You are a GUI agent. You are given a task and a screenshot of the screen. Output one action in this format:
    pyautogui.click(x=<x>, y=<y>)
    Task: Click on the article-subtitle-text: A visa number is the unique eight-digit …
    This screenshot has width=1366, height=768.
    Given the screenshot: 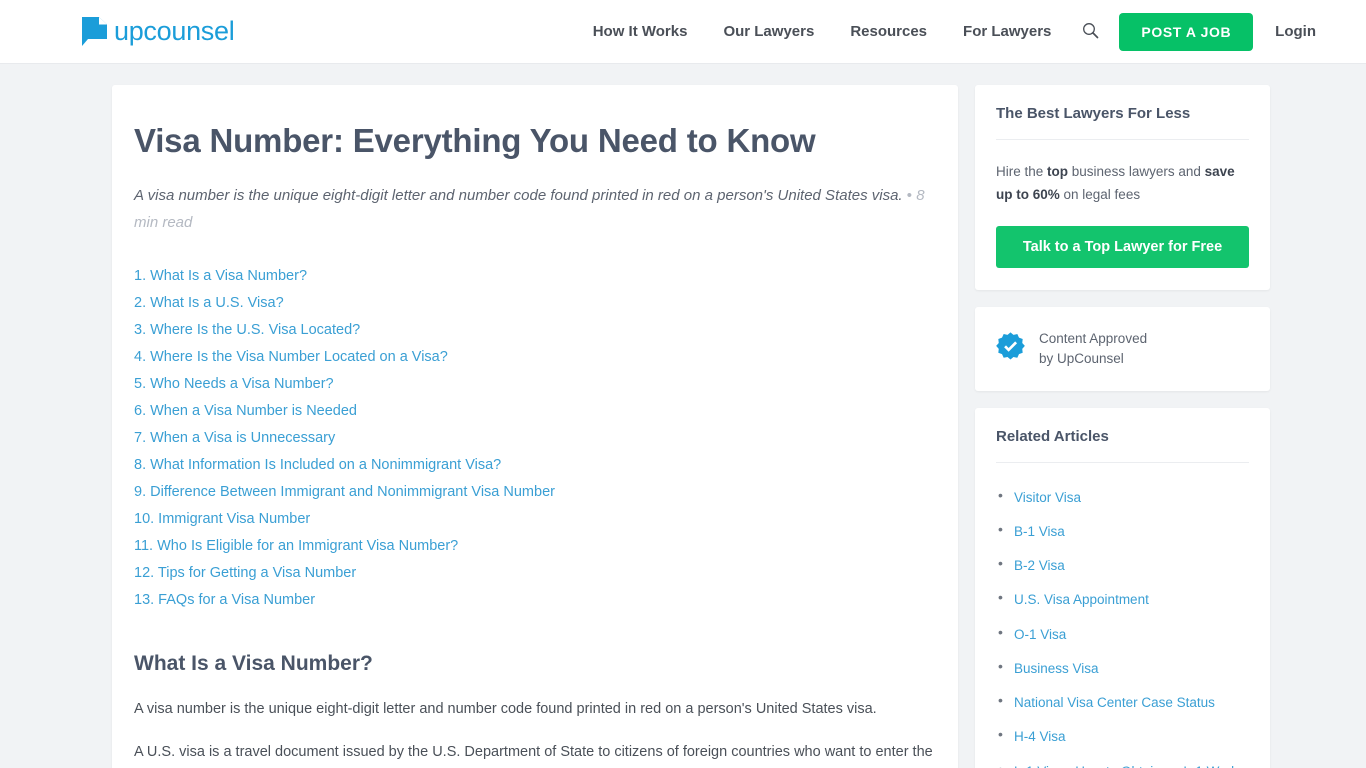 What is the action you would take?
    pyautogui.click(x=518, y=195)
    